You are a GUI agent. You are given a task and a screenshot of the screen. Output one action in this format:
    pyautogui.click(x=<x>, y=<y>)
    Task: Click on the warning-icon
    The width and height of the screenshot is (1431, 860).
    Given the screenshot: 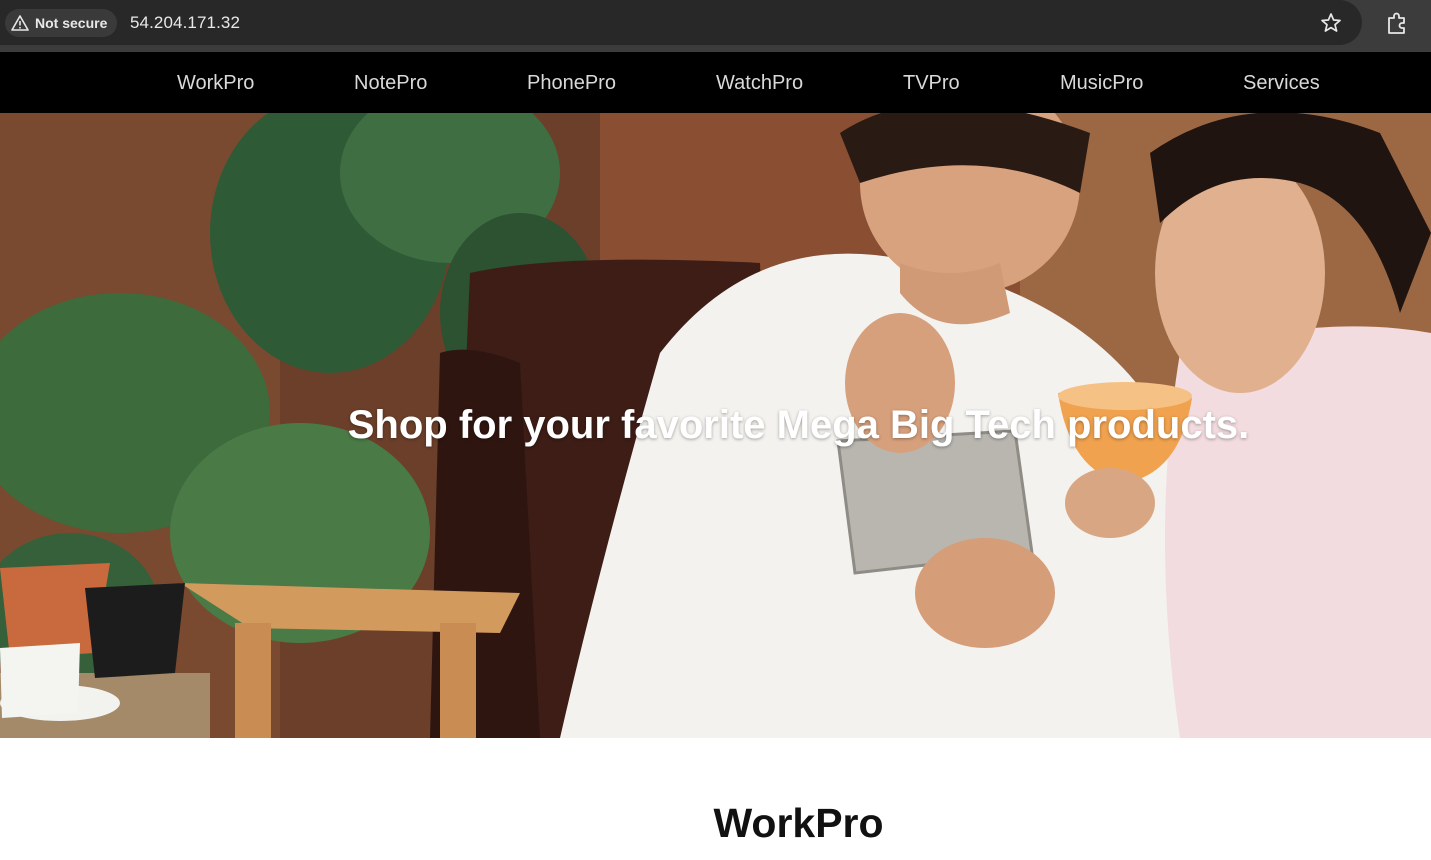 What is the action you would take?
    pyautogui.click(x=20, y=23)
    